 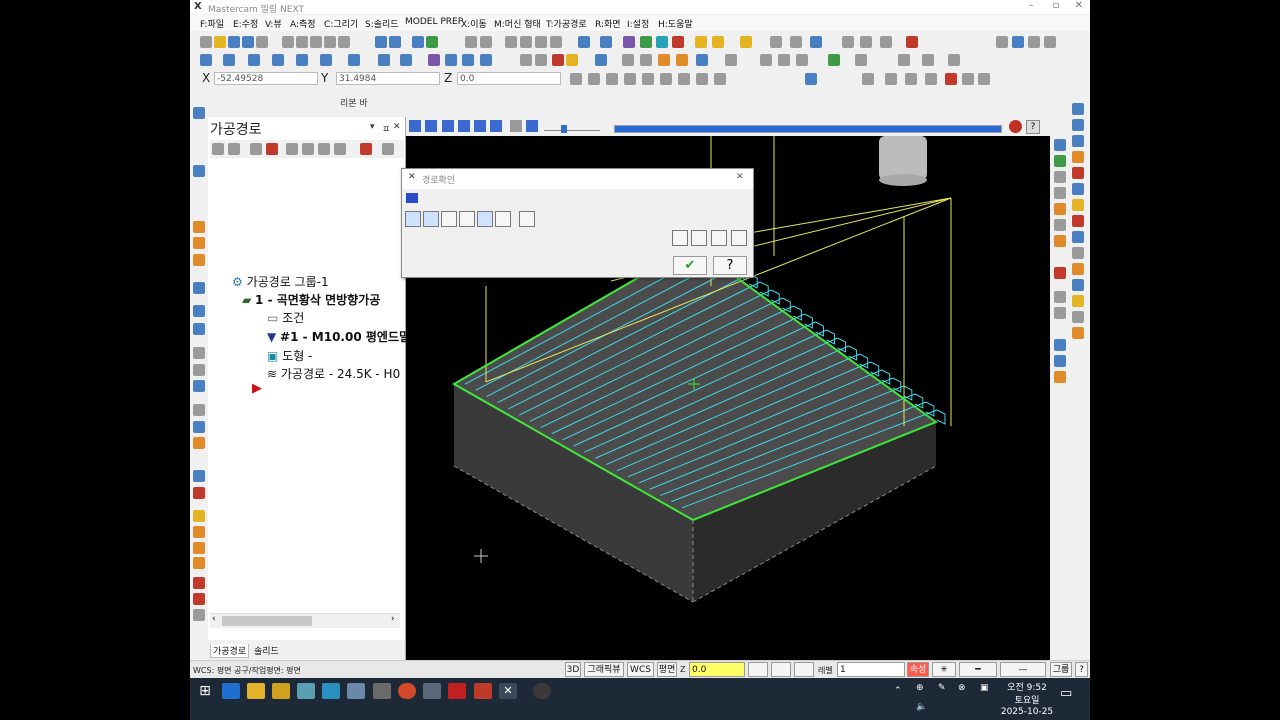 I want to click on regen-dirty-icon, so click(x=272, y=149).